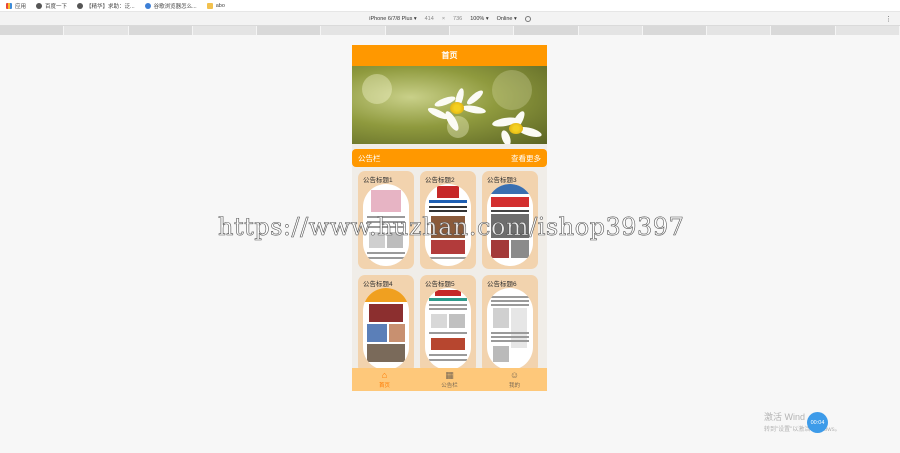 The width and height of the screenshot is (900, 453). I want to click on notice-card-title: 公告标题4, so click(378, 284).